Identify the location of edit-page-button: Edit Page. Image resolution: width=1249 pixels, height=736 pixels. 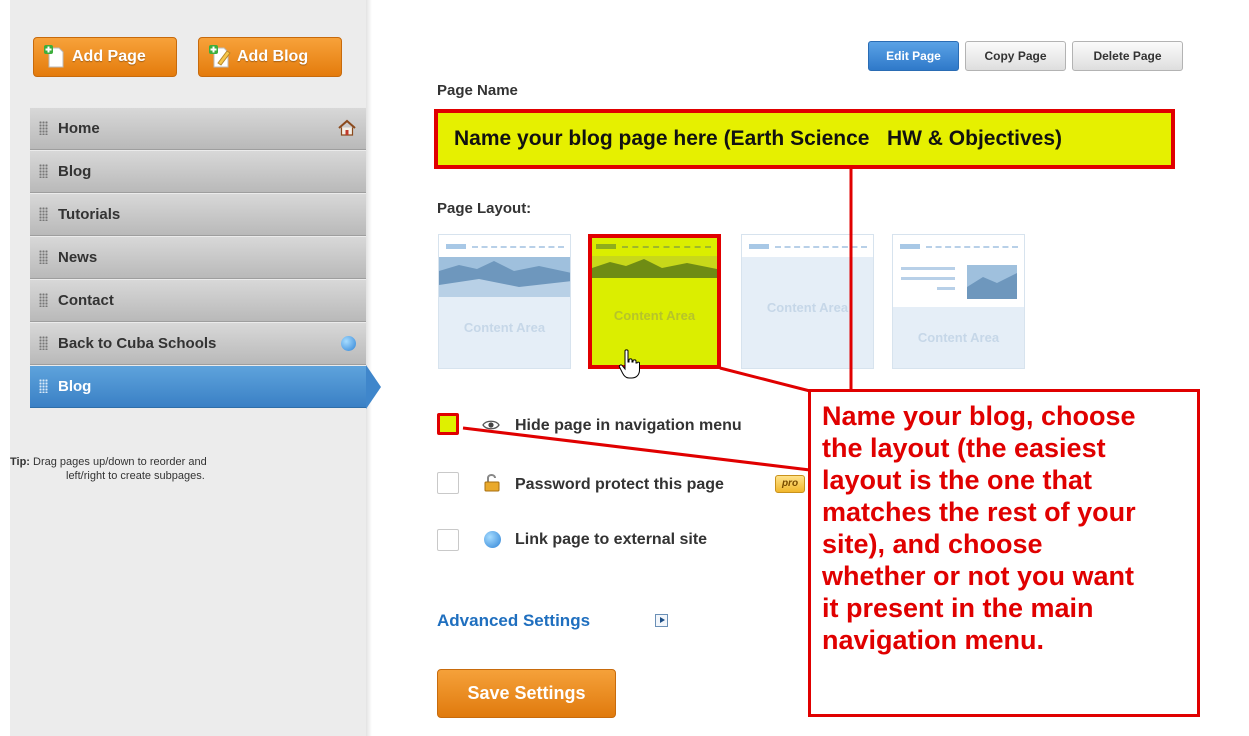
(913, 56).